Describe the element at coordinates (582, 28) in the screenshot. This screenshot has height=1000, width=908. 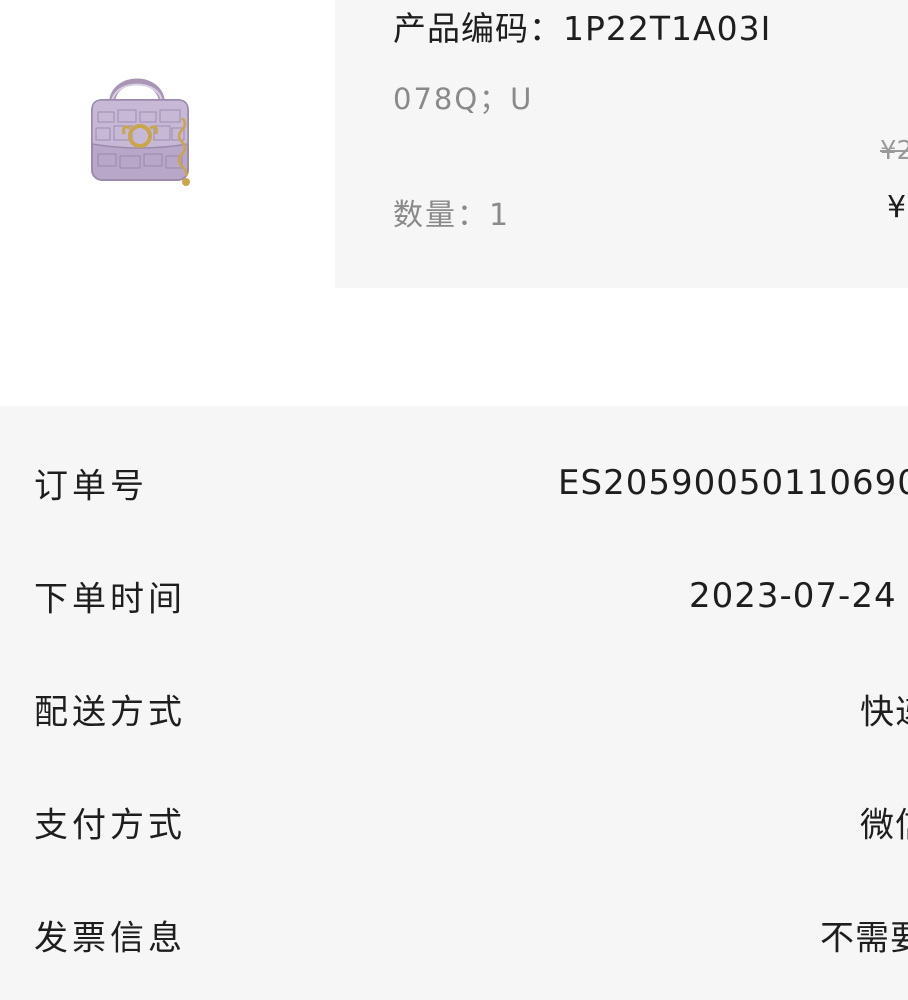
I see `product-code: 产品编码：1P22T1A03I` at that location.